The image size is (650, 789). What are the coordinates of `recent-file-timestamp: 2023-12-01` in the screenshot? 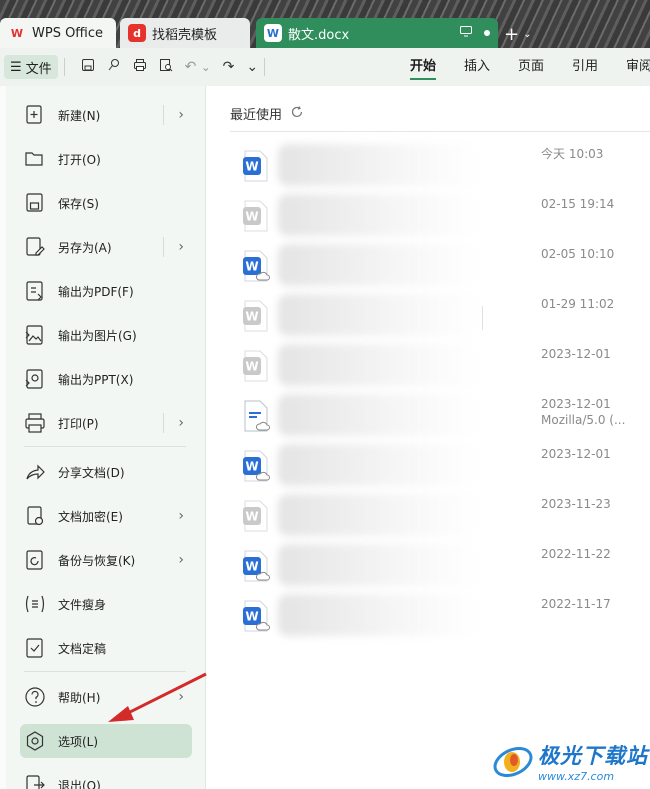 It's located at (576, 404).